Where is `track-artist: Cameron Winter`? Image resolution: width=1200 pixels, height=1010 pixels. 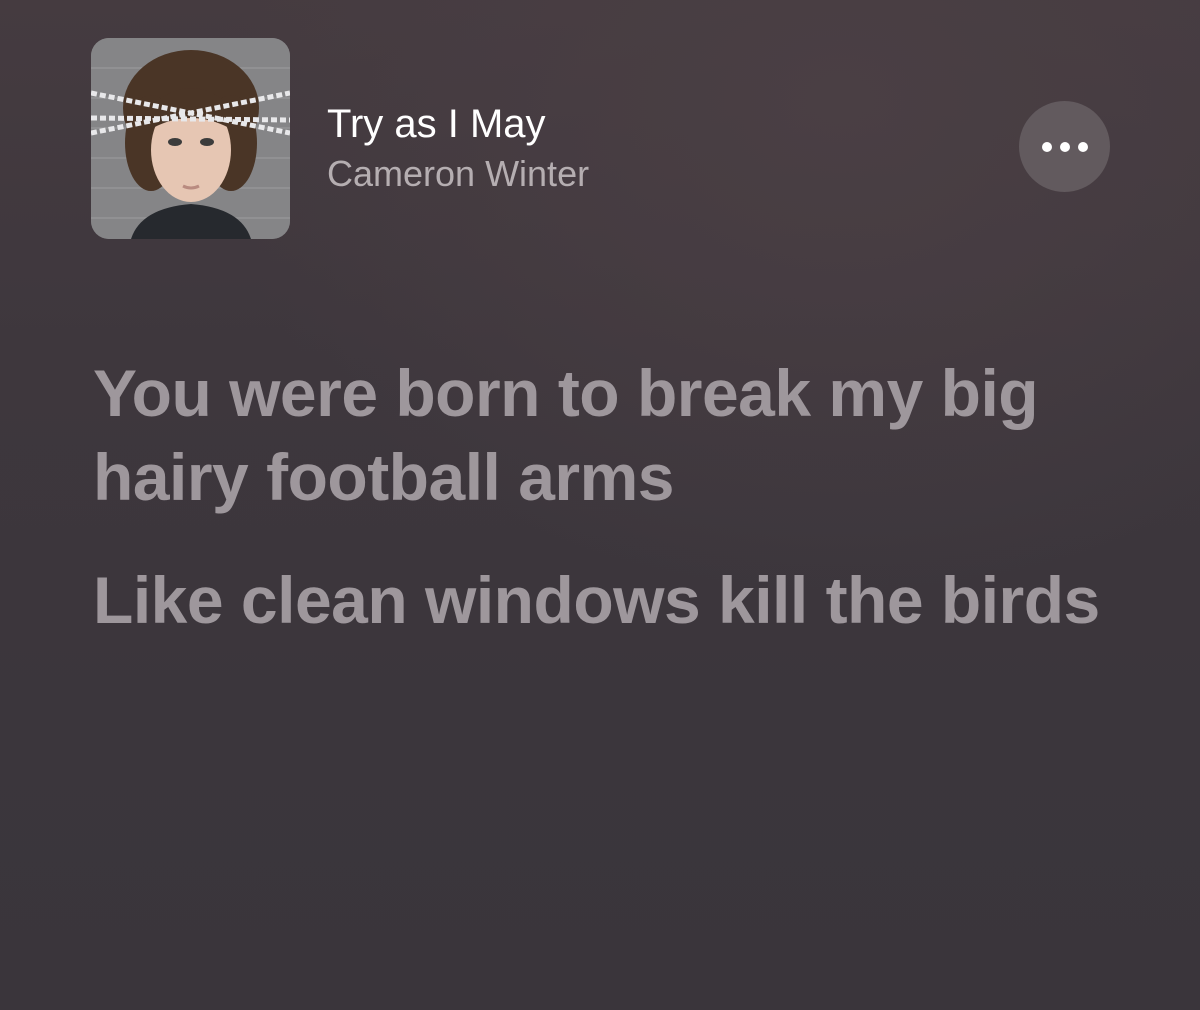 track-artist: Cameron Winter is located at coordinates (458, 174).